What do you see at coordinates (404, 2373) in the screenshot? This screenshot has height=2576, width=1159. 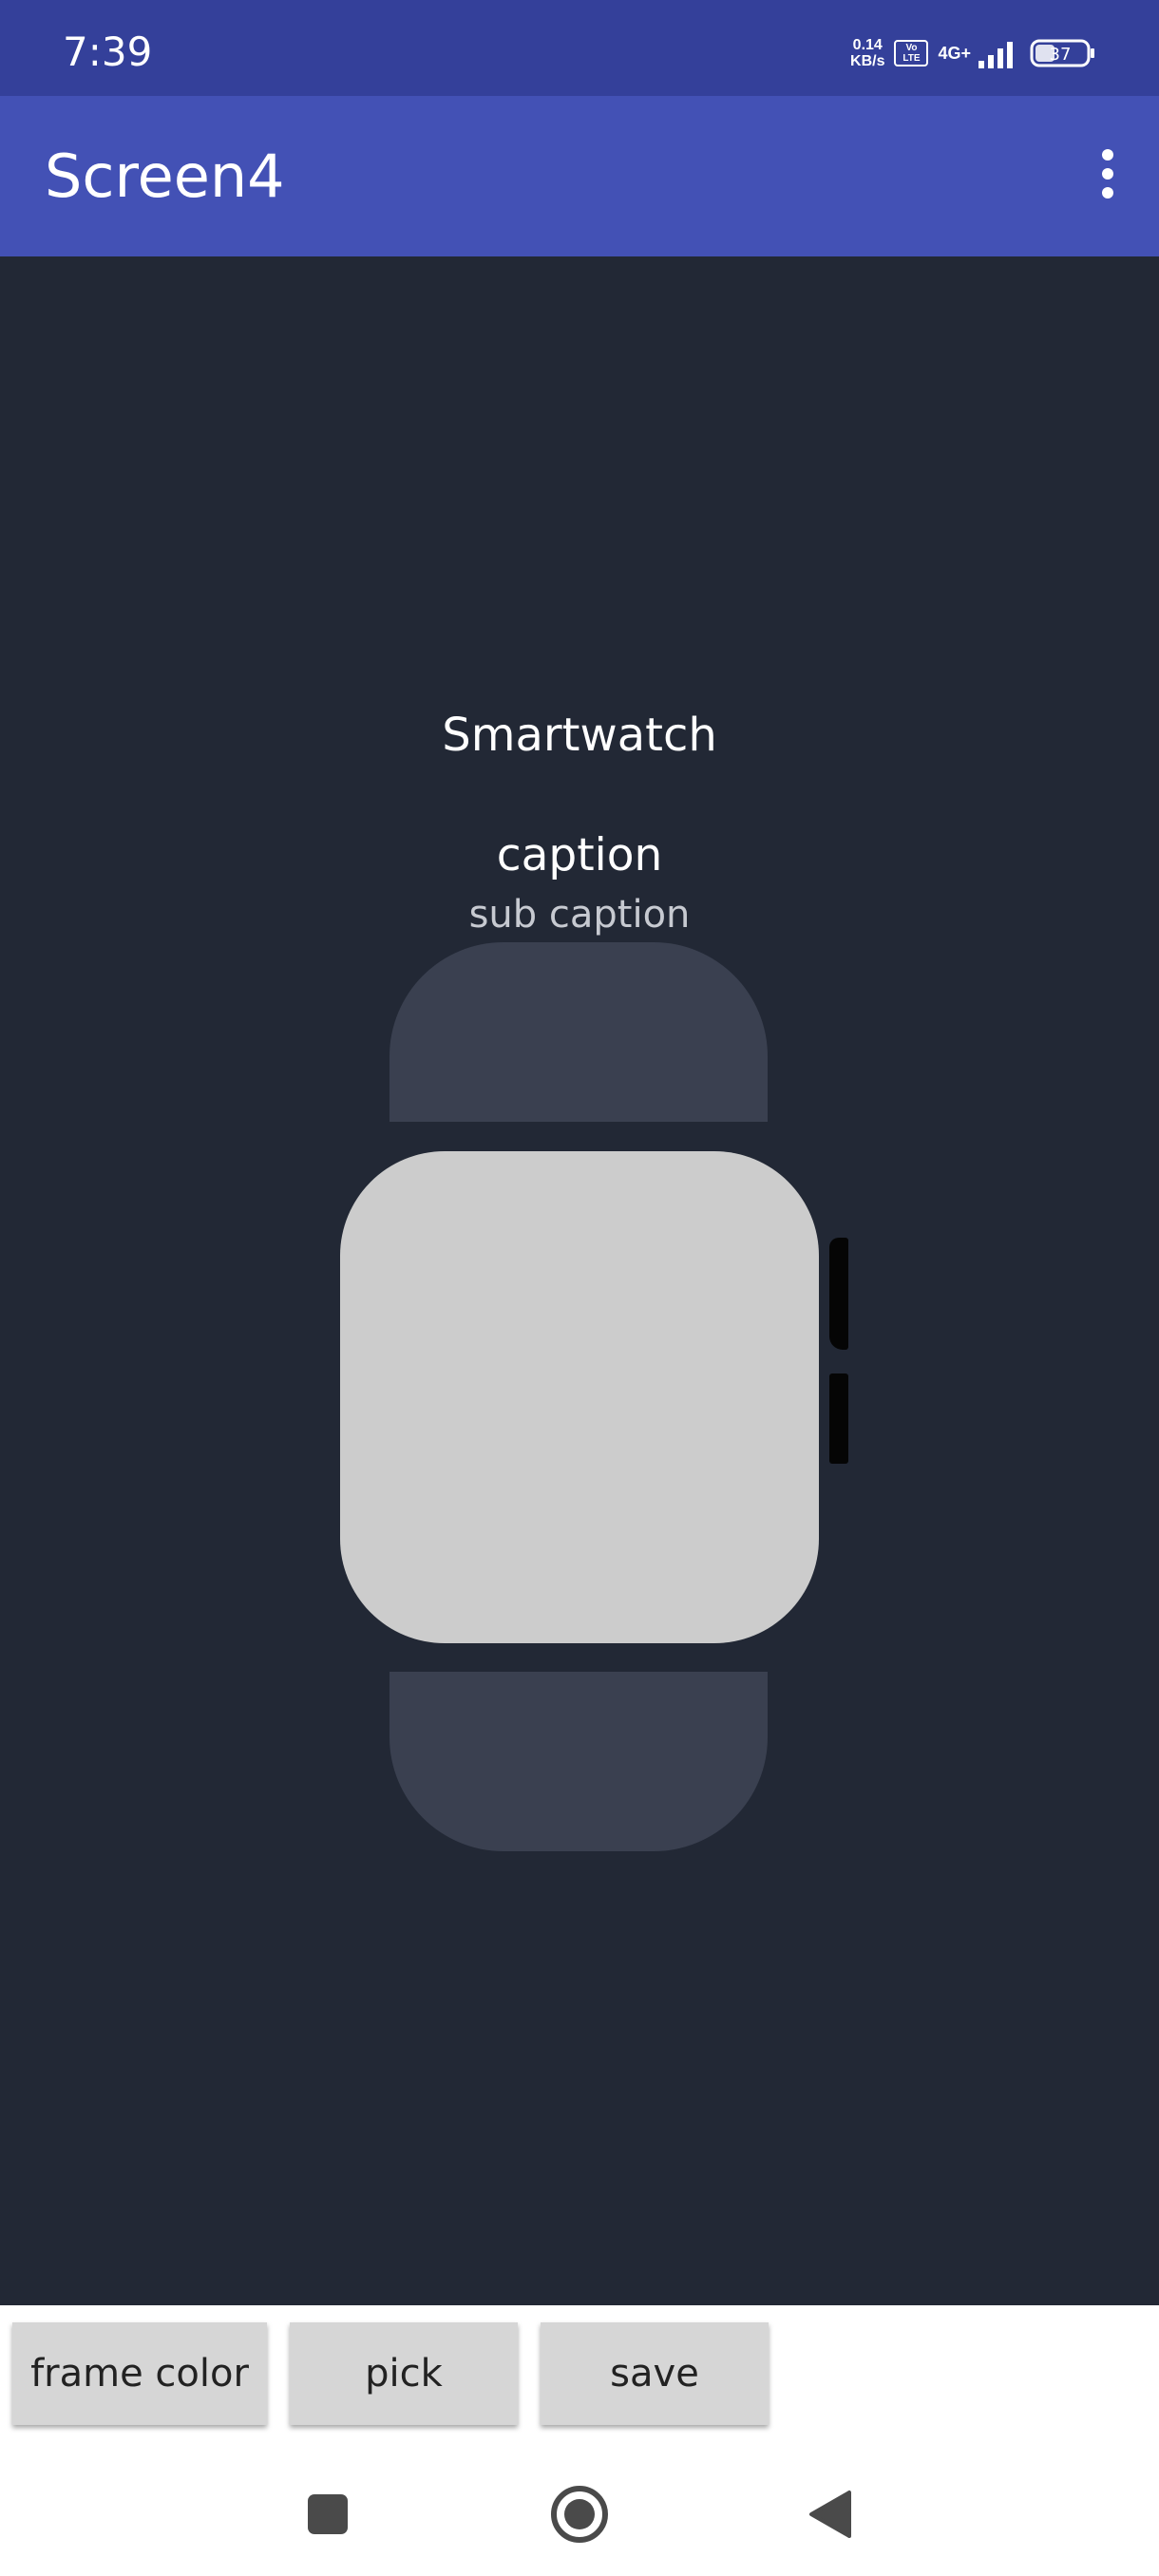 I see `pick-button: pick` at bounding box center [404, 2373].